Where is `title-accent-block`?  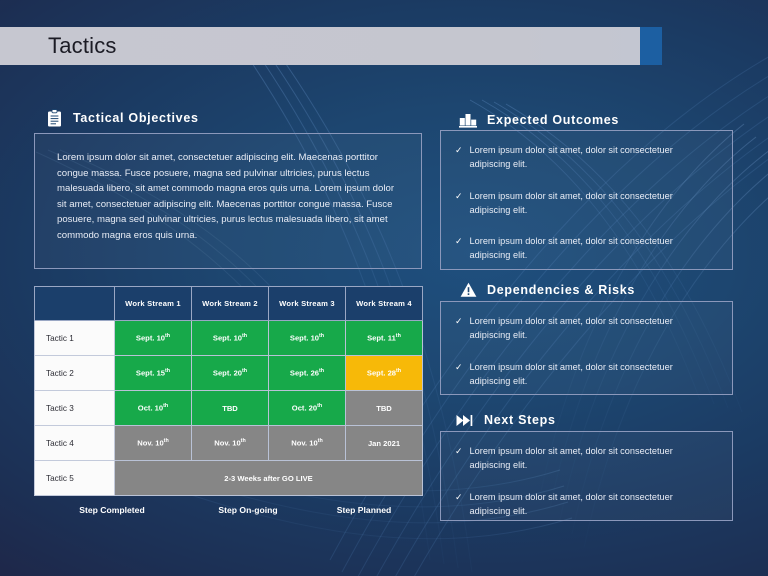
title-accent-block is located at coordinates (651, 46).